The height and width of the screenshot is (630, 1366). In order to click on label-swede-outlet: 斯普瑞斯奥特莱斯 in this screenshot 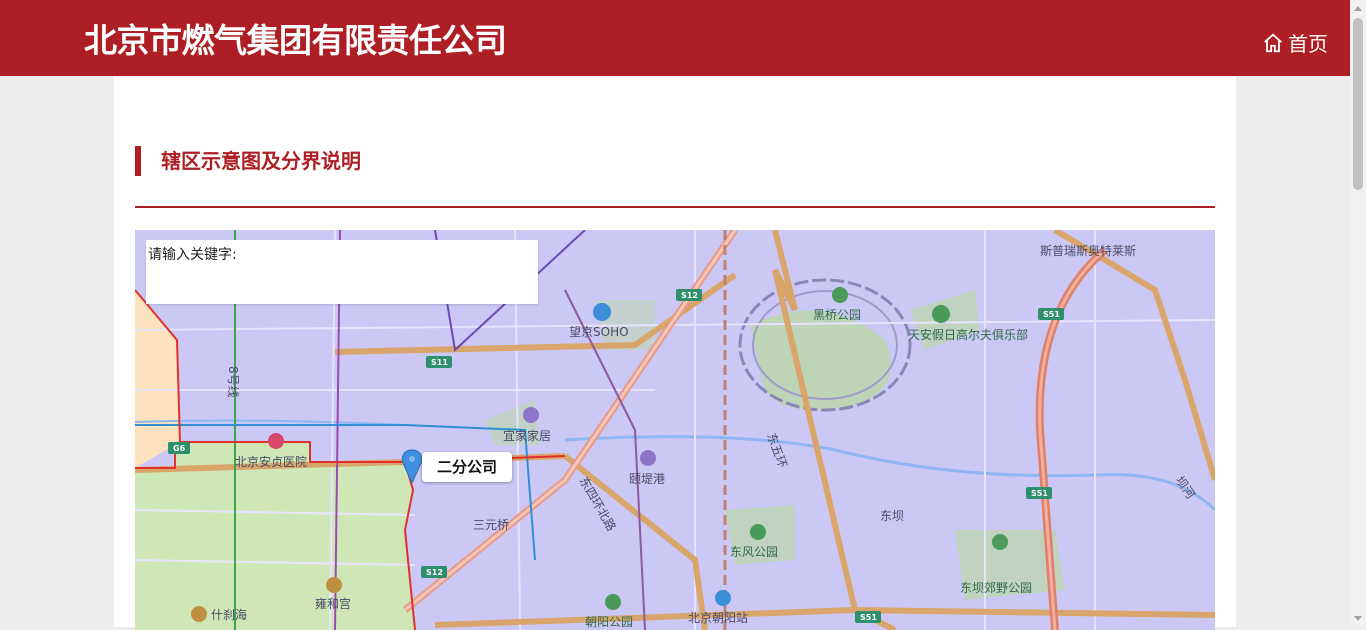, I will do `click(1088, 250)`.